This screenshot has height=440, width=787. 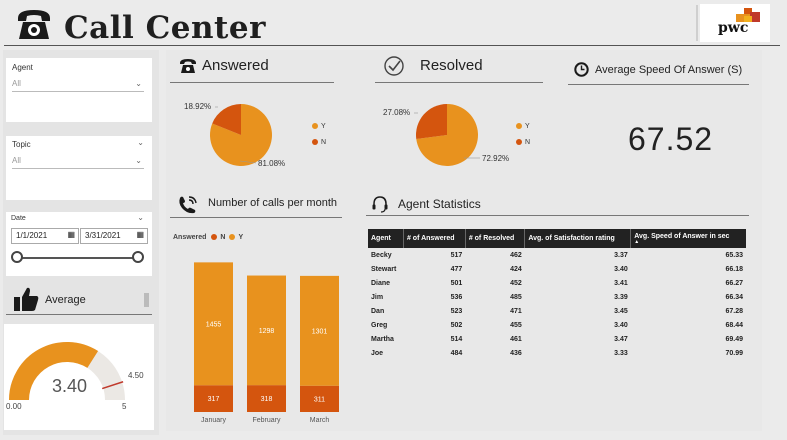 I want to click on table-cell: 67.28, so click(x=734, y=311).